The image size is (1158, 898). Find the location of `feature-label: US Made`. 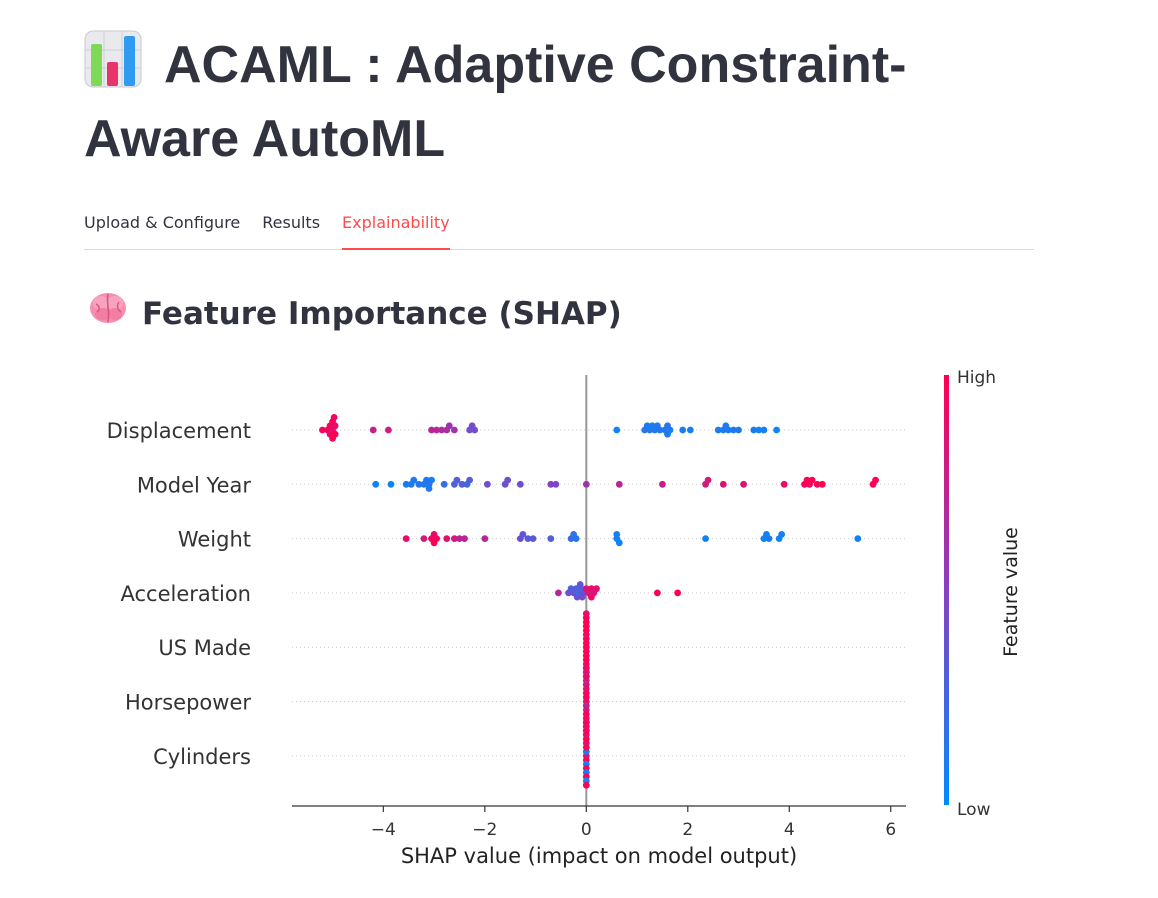

feature-label: US Made is located at coordinates (204, 648).